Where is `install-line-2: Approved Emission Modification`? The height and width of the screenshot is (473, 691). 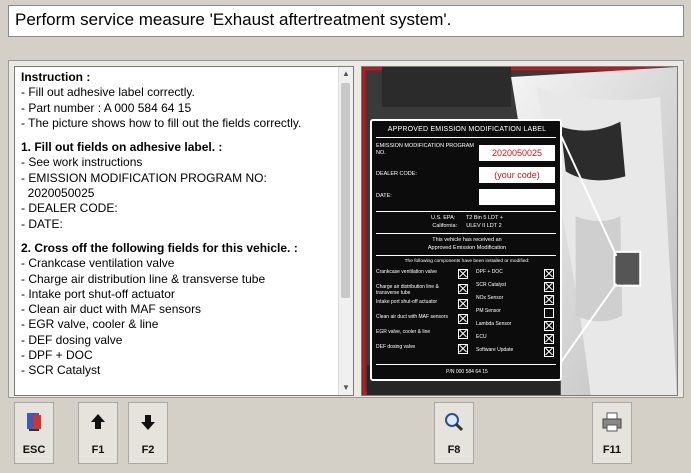
install-line-2: Approved Emission Modification is located at coordinates (467, 248).